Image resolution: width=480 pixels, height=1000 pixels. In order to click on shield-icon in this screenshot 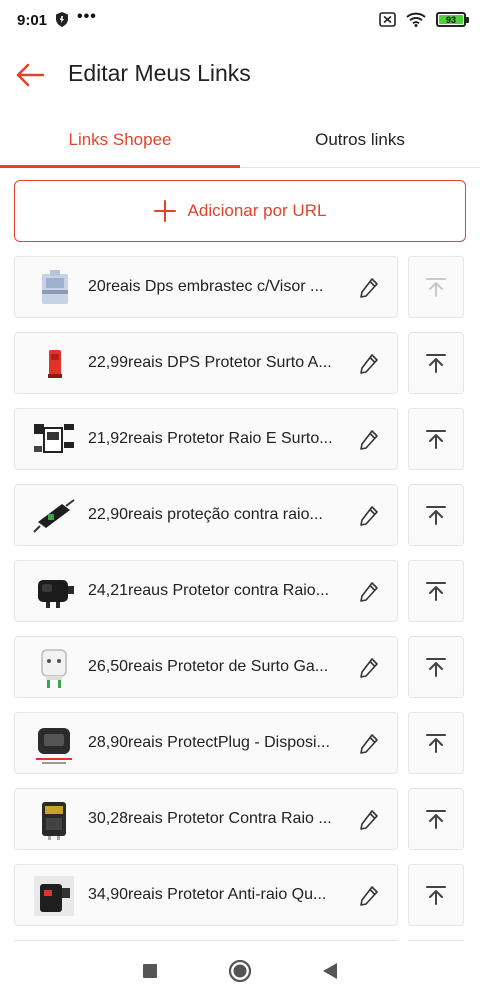, I will do `click(62, 19)`.